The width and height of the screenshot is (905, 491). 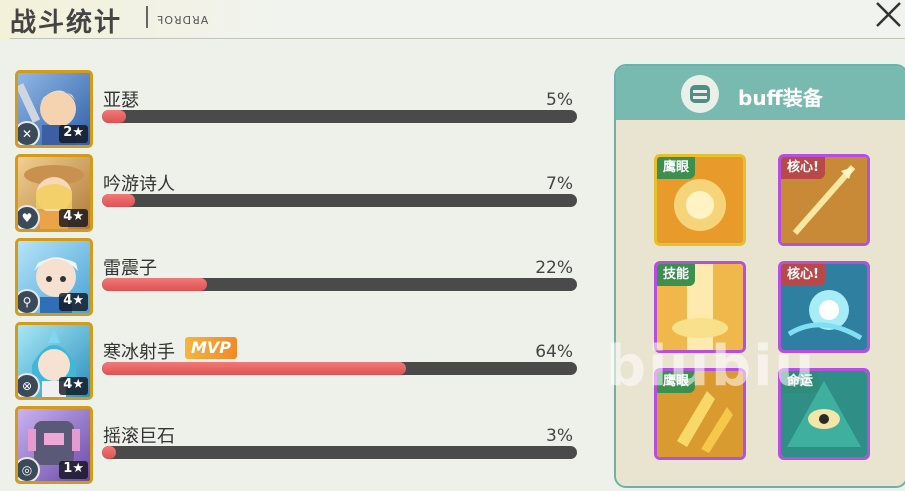 What do you see at coordinates (824, 414) in the screenshot?
I see `buff-card: 命运` at bounding box center [824, 414].